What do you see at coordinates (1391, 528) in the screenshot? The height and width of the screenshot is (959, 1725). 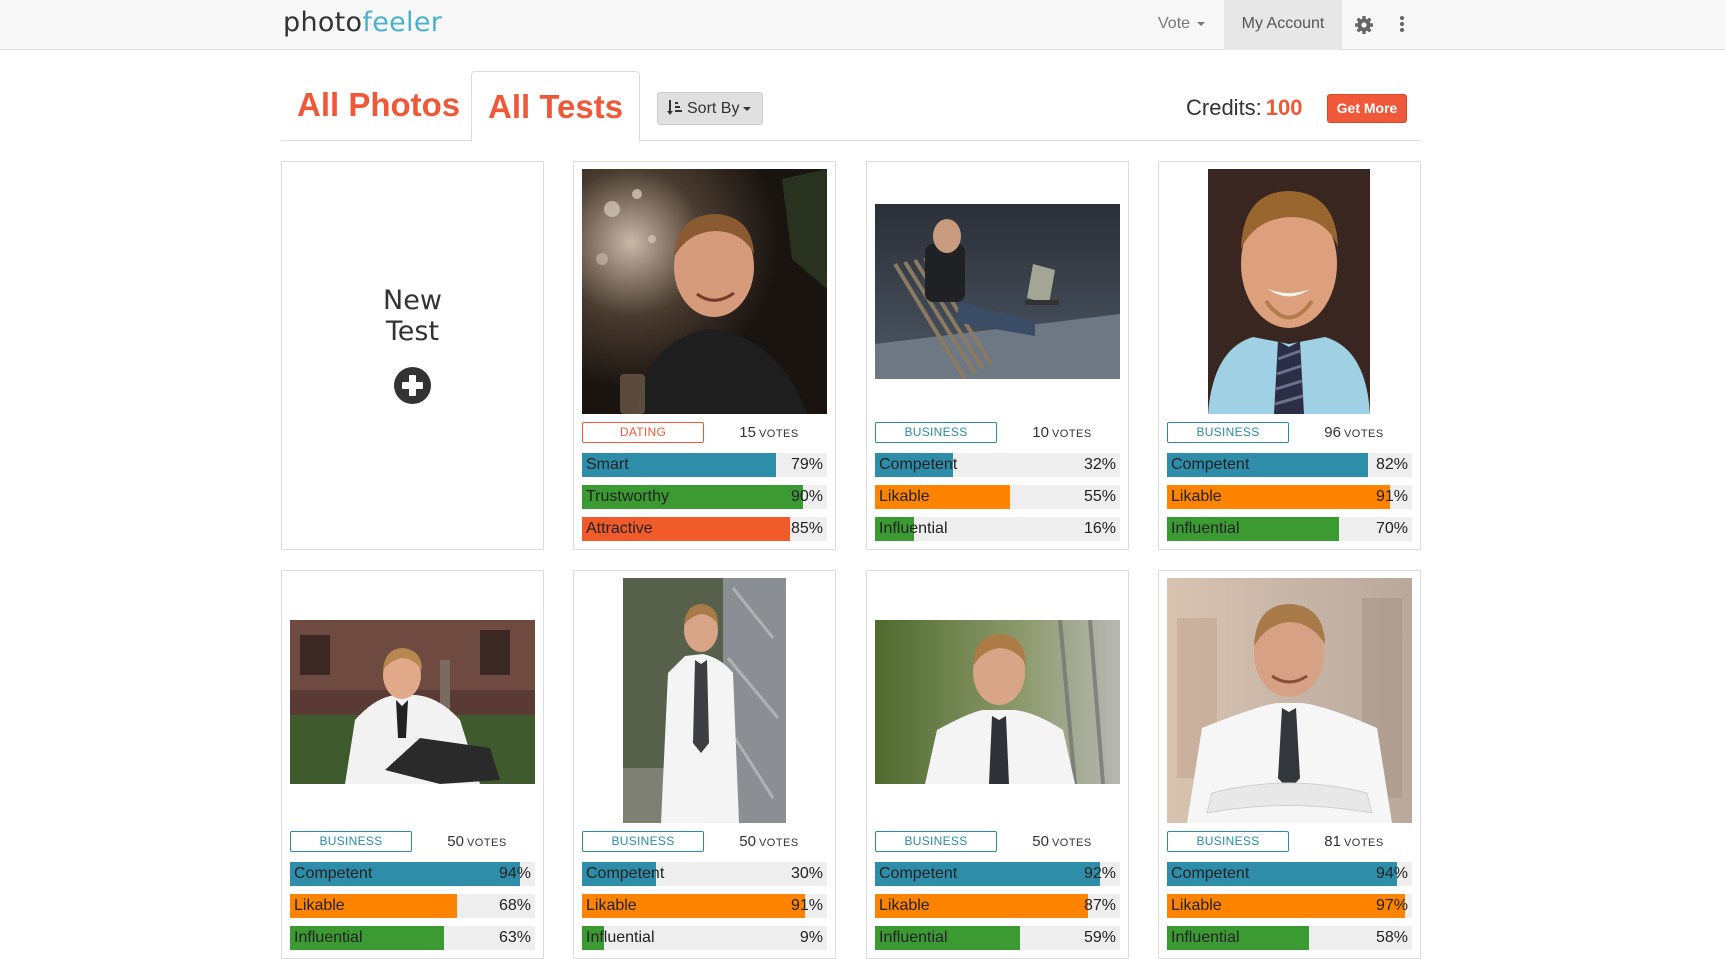 I see `metric-percent: 70%` at bounding box center [1391, 528].